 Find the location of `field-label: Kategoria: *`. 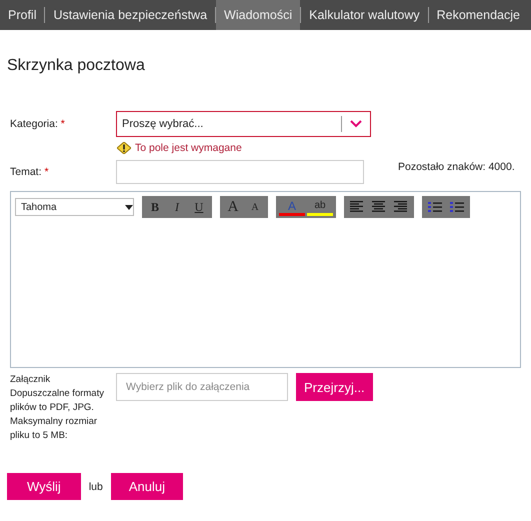

field-label: Kategoria: * is located at coordinates (38, 124).